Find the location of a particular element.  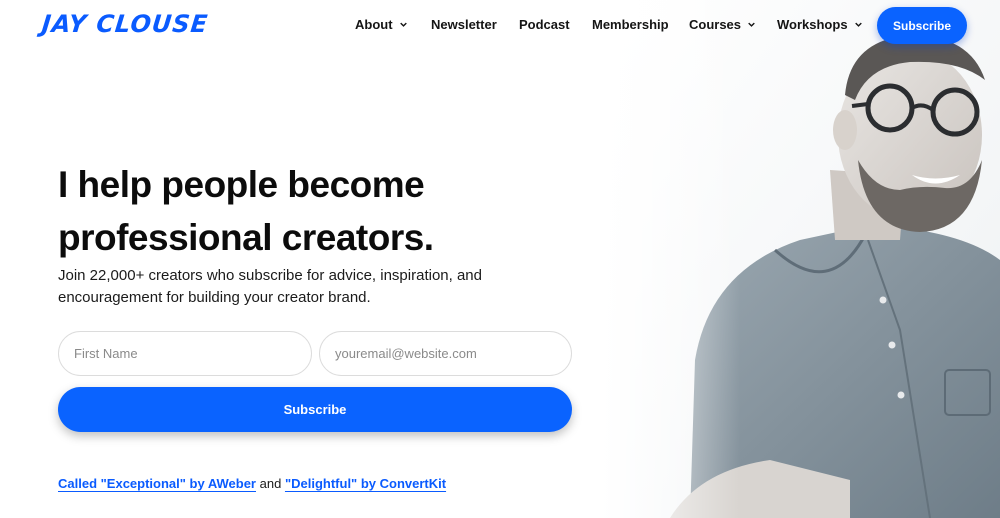

praise-joiner: and is located at coordinates (270, 483).